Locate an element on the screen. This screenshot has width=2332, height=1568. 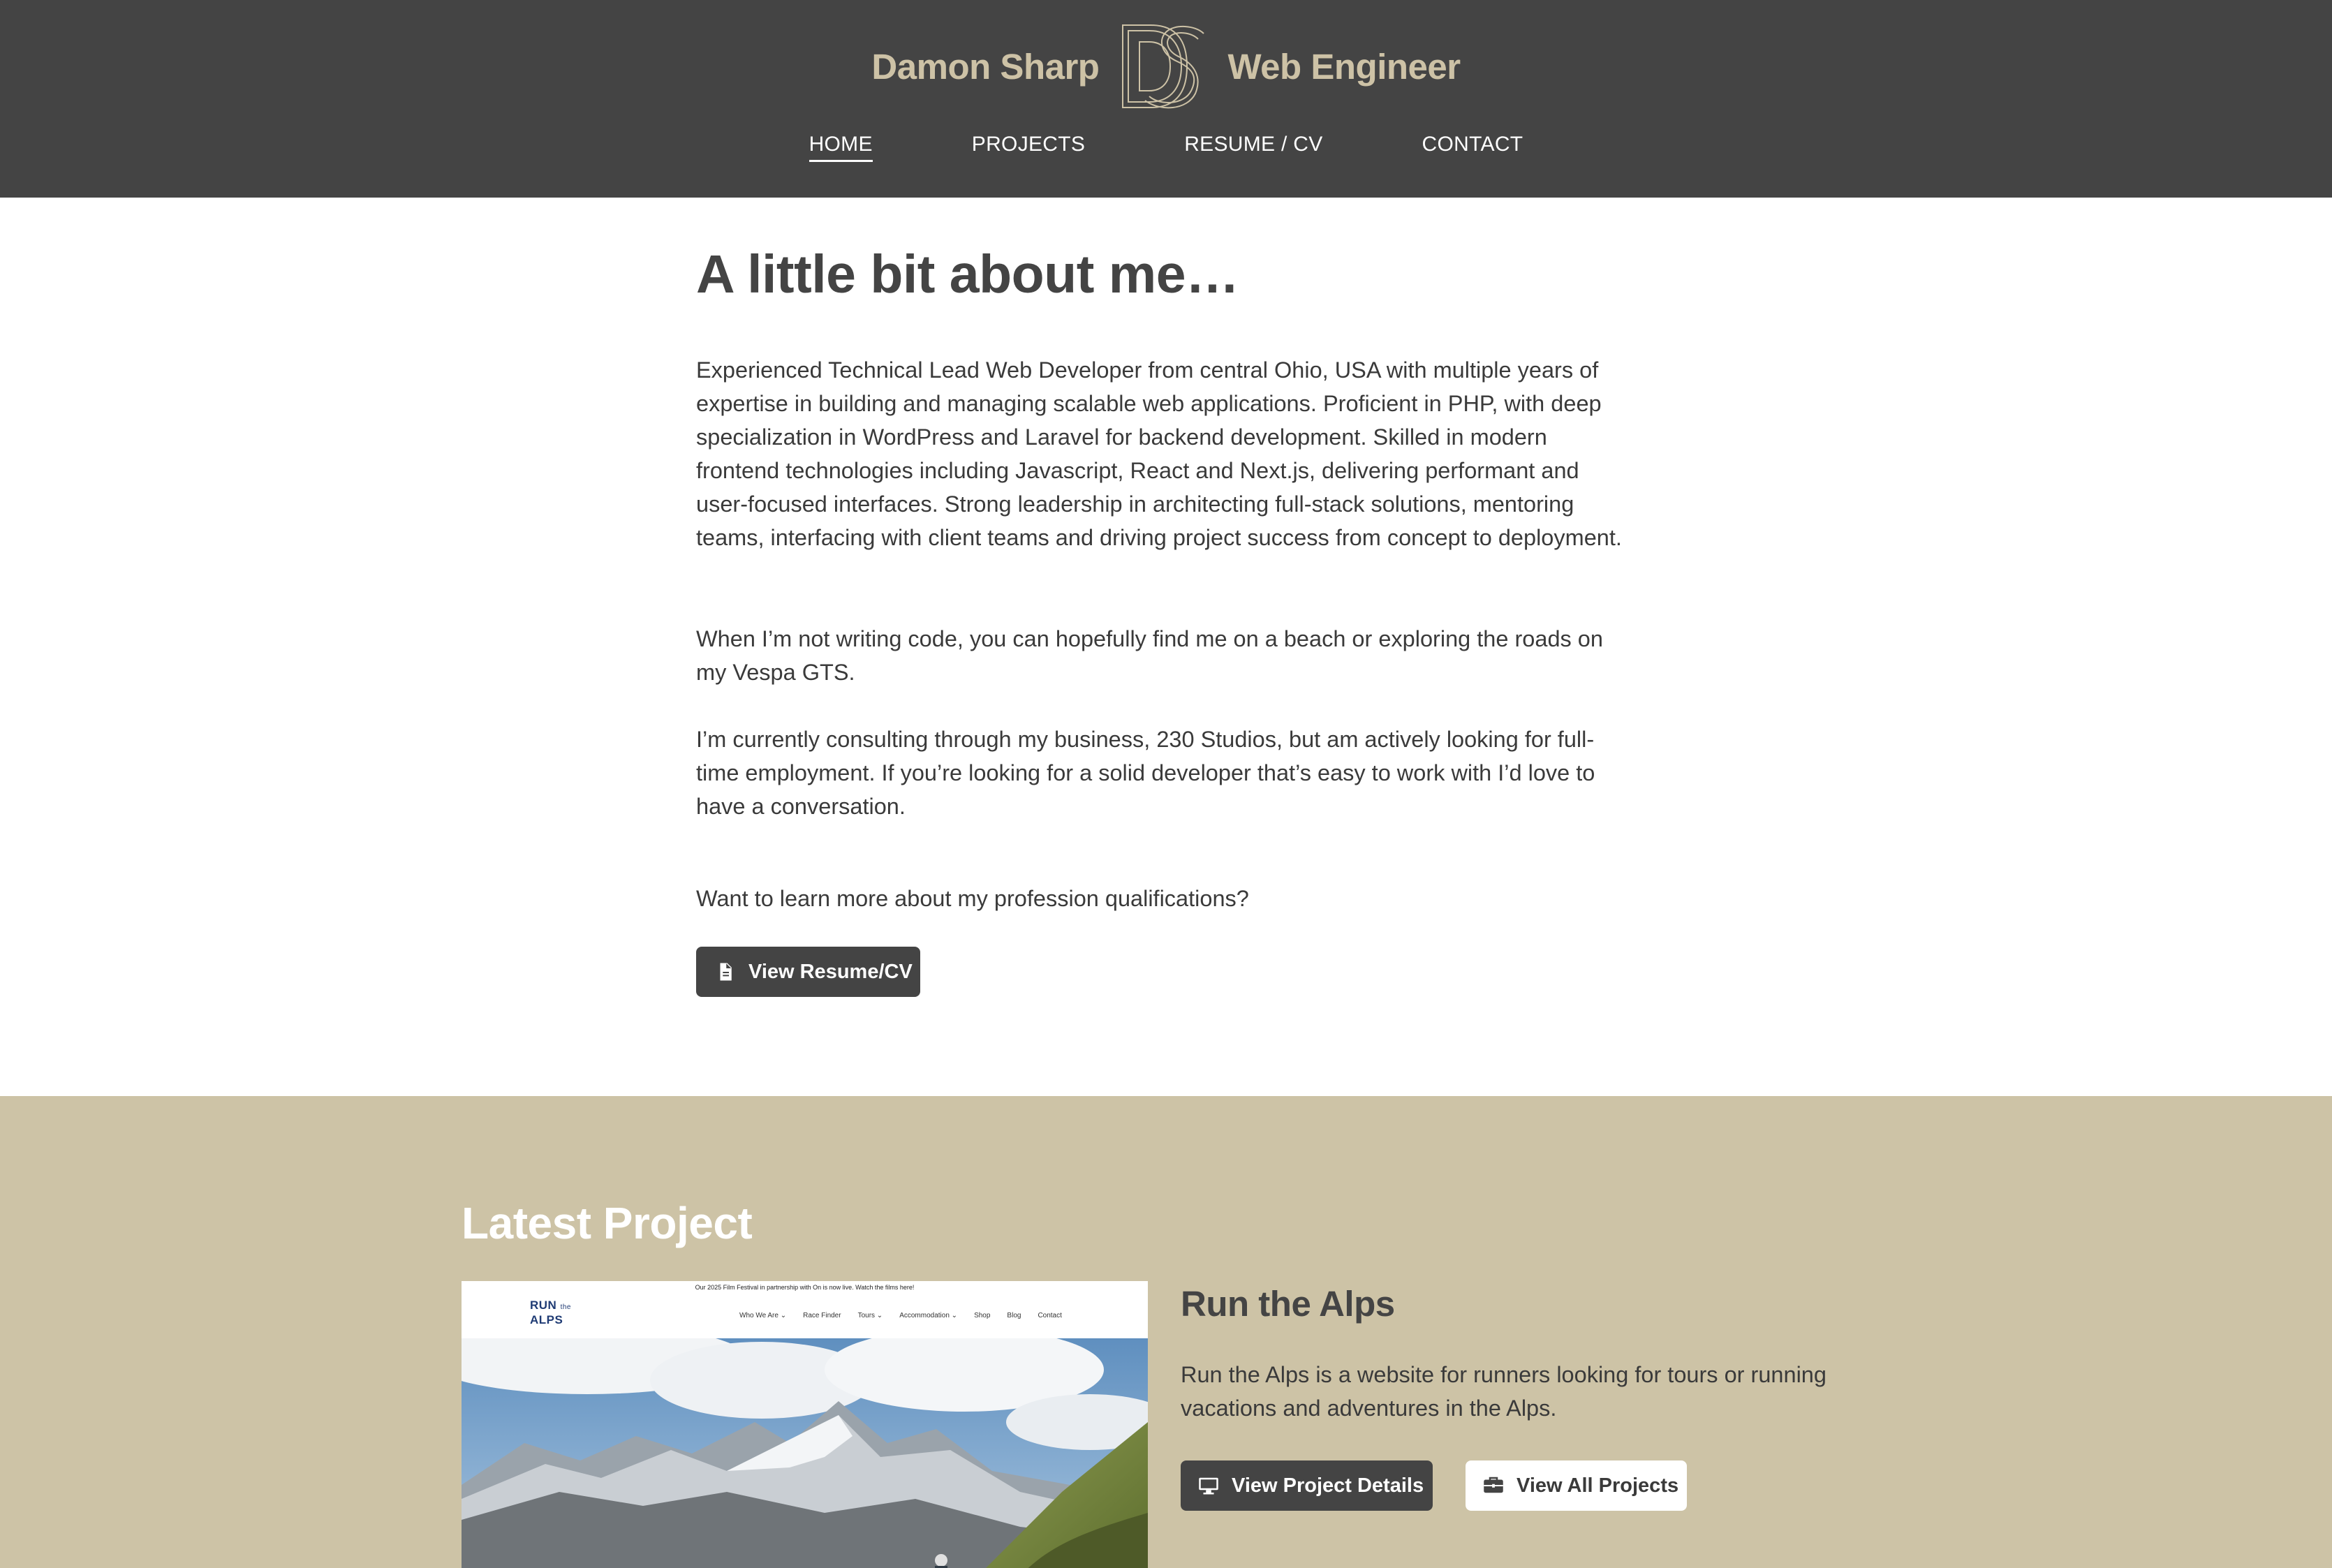
monitor-icon is located at coordinates (1208, 1486).